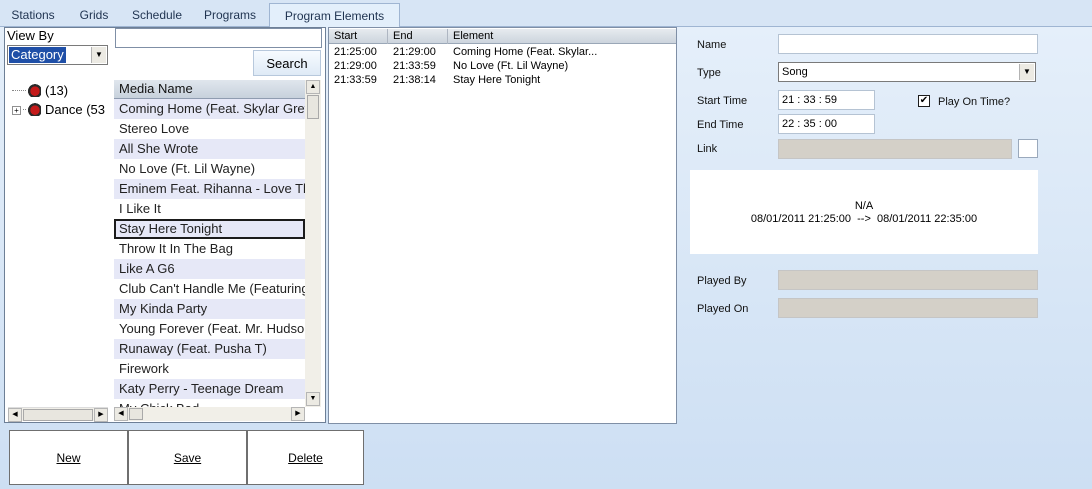 The image size is (1092, 489). I want to click on scroll-down-icon: ▼, so click(313, 399).